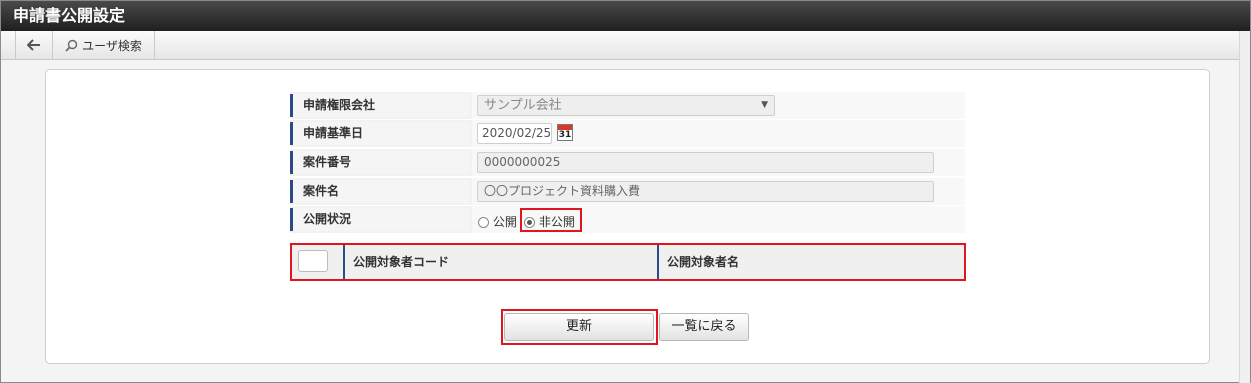 The height and width of the screenshot is (383, 1251). What do you see at coordinates (8, 45) in the screenshot?
I see `toolbar-spacer` at bounding box center [8, 45].